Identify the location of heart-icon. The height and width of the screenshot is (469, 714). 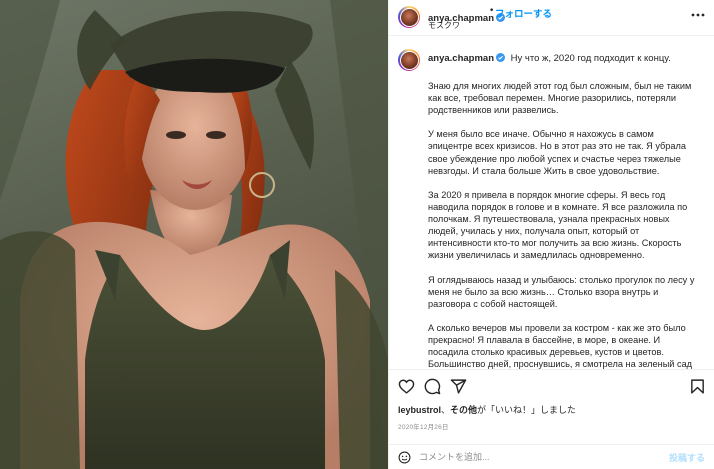
(406, 386).